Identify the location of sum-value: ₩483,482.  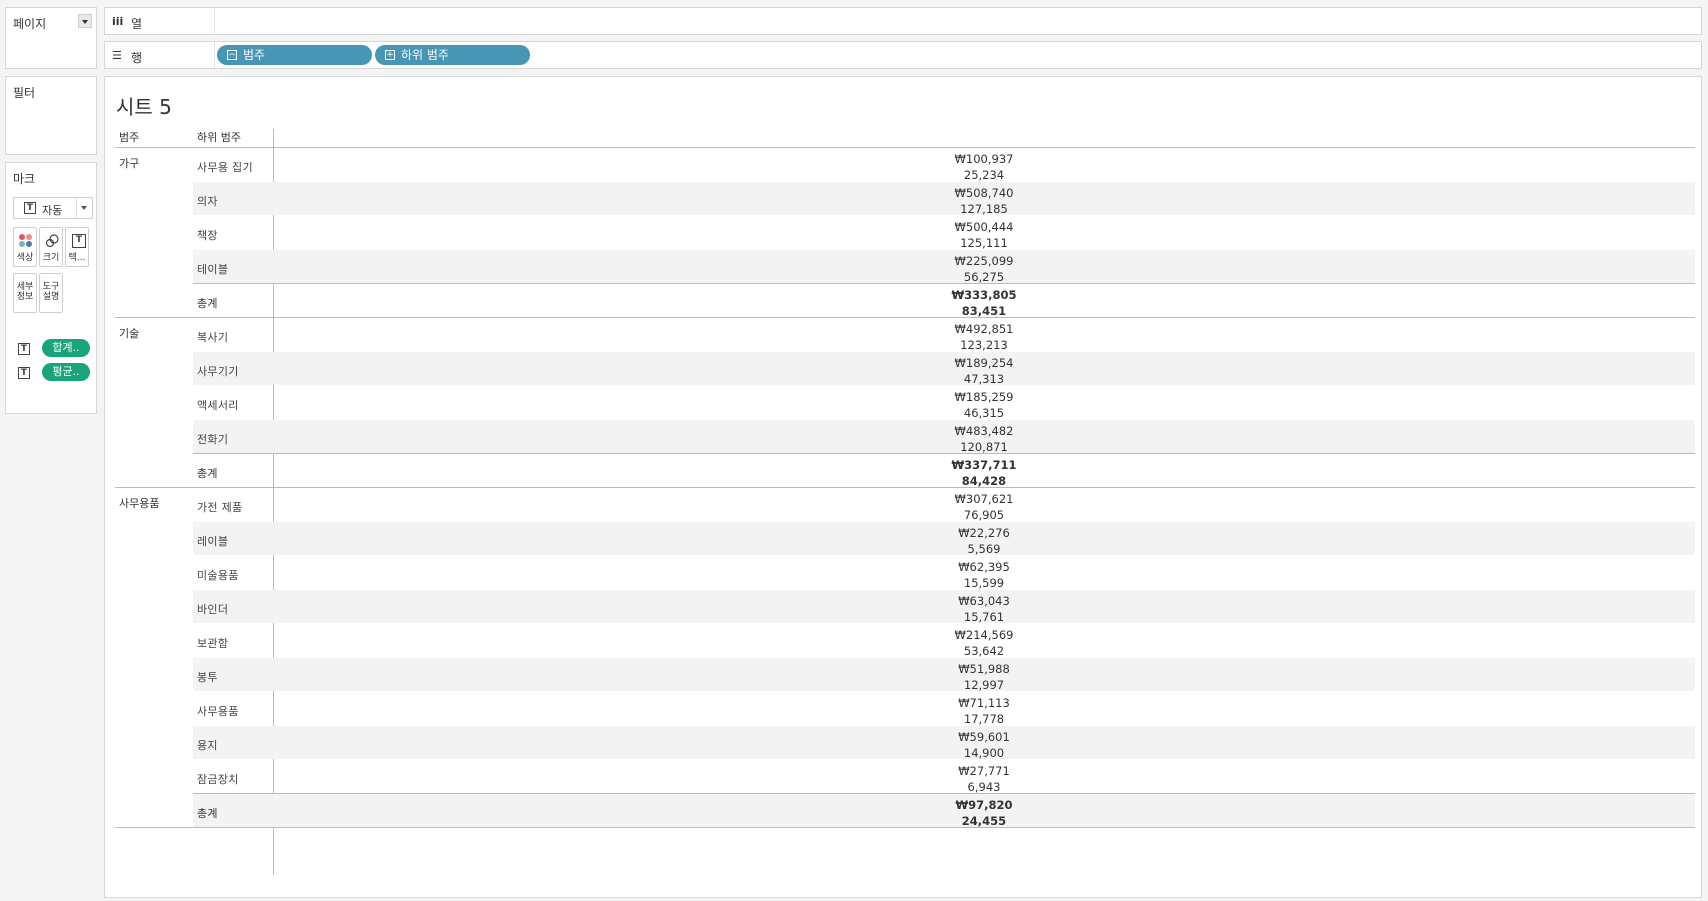
(984, 431).